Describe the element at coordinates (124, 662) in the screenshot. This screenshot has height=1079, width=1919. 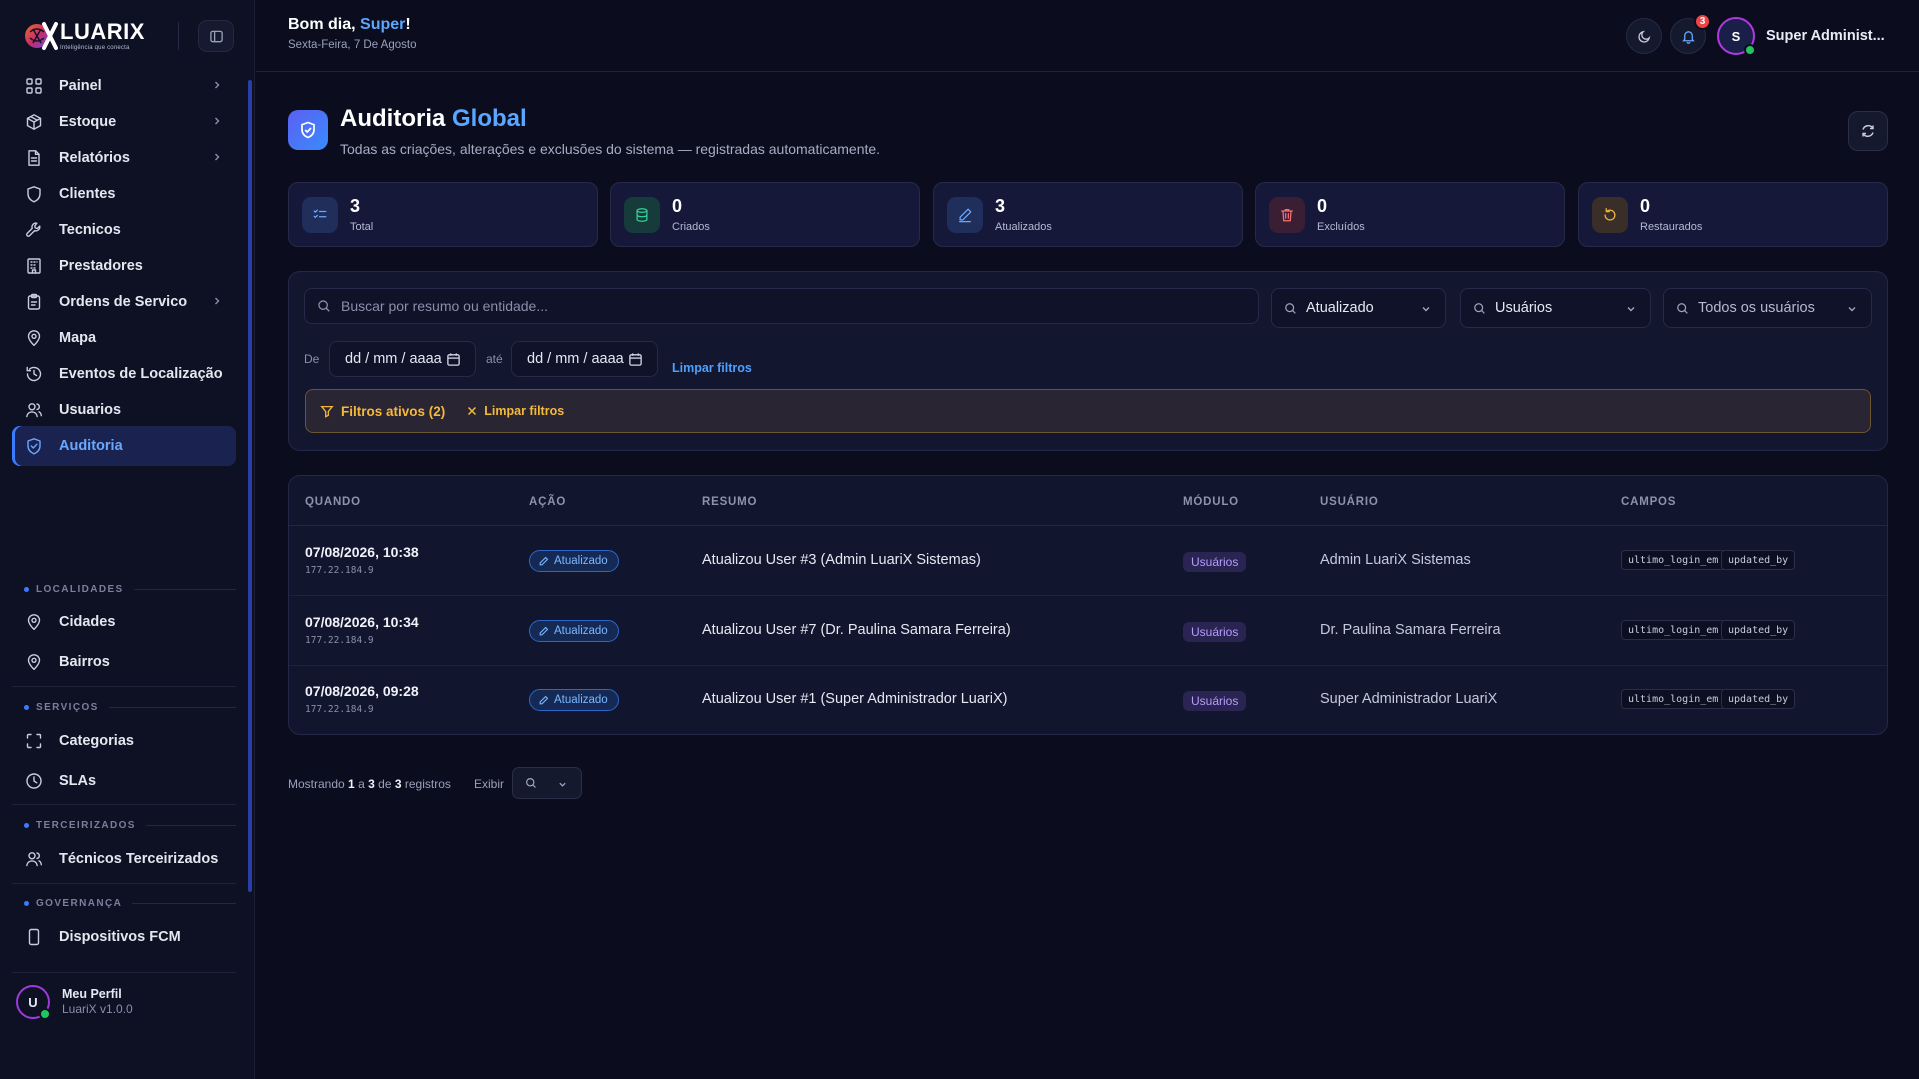
I see `sidebar-item-bairros: Bairros` at that location.